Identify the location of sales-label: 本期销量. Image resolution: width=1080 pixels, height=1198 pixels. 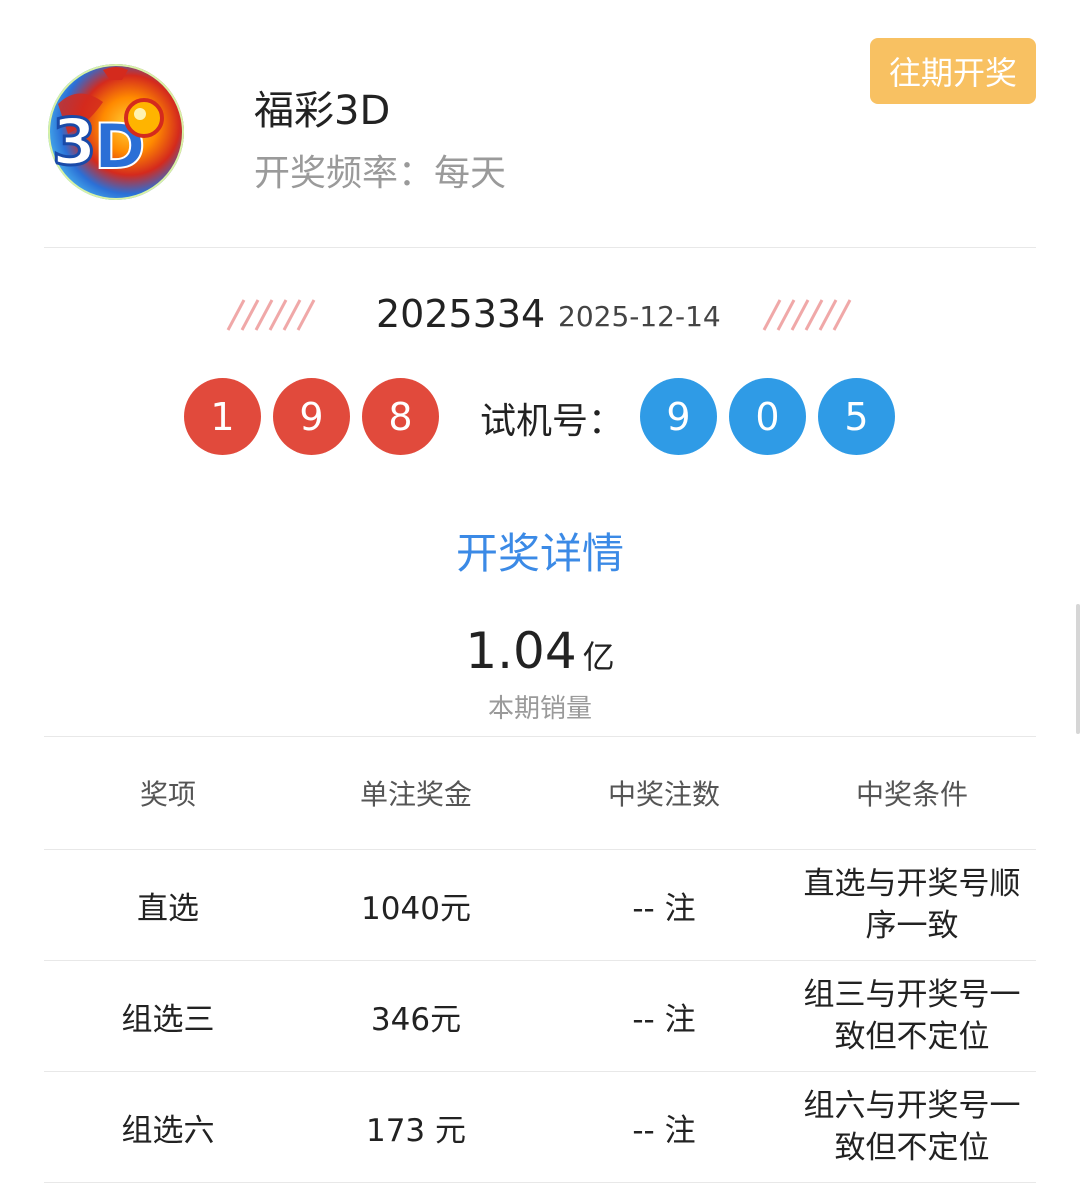
(539, 709).